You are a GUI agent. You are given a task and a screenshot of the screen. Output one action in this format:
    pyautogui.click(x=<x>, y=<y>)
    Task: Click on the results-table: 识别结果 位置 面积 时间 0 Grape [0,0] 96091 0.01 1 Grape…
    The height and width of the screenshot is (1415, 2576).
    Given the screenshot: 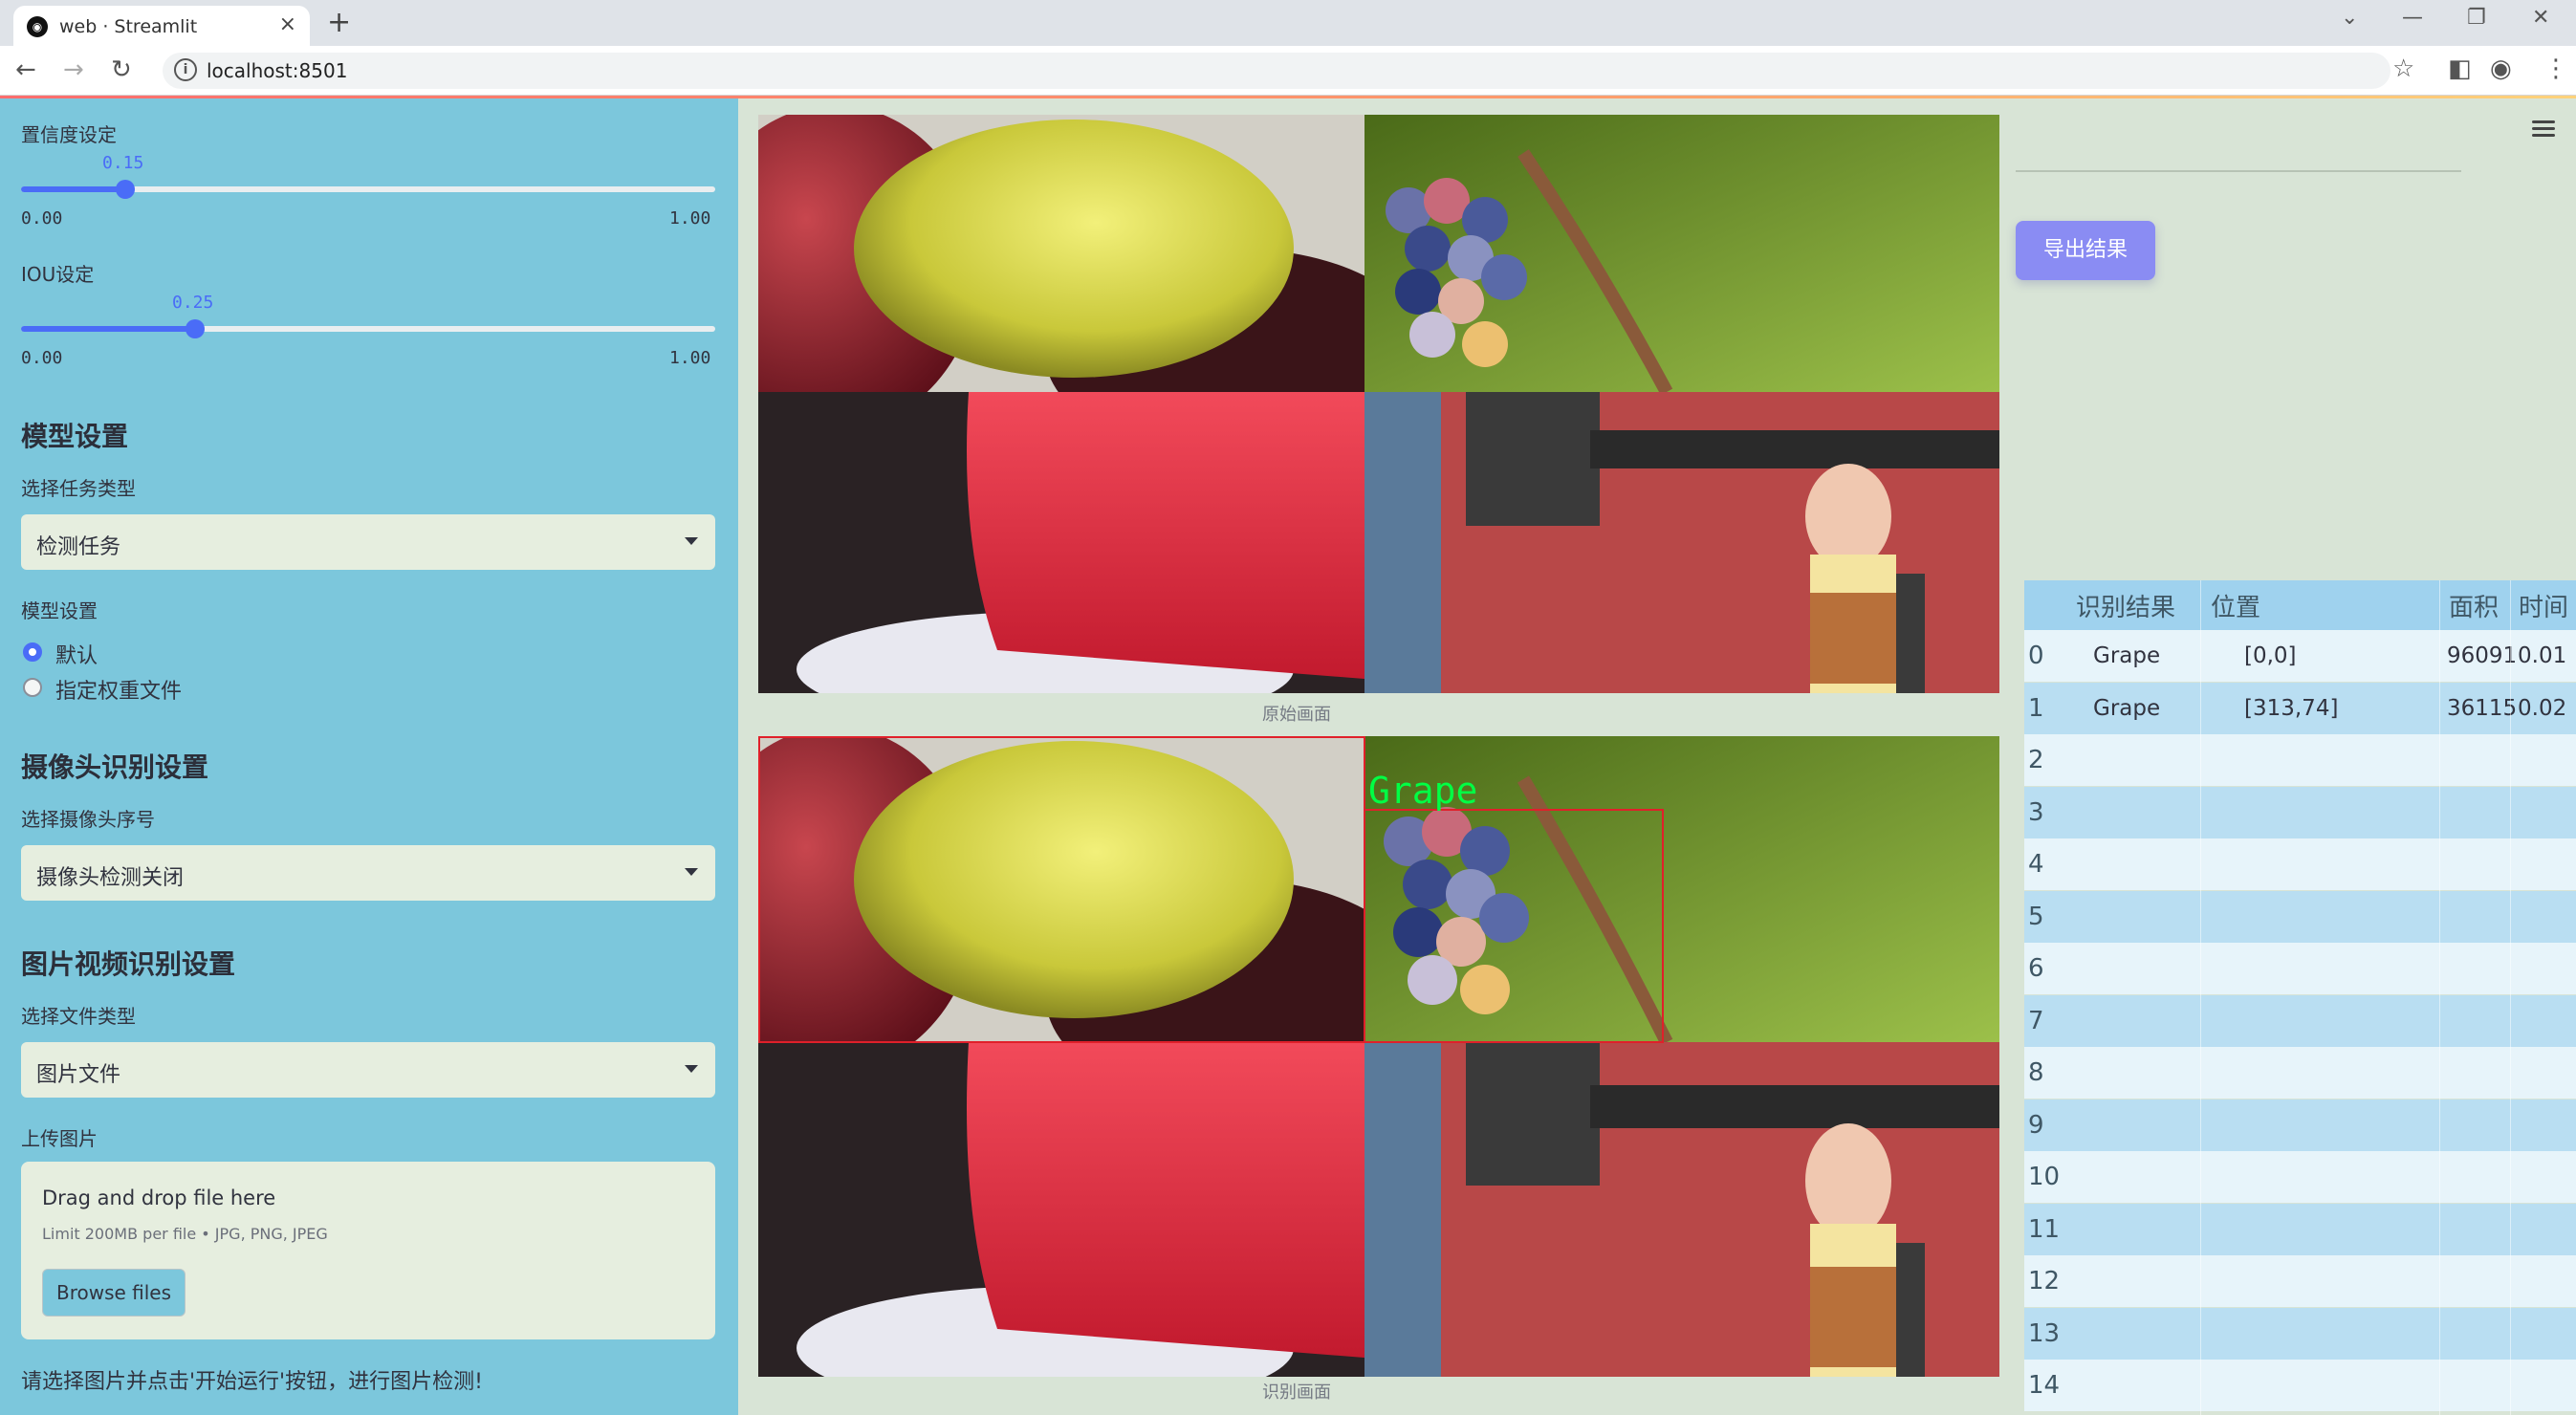 What is the action you would take?
    pyautogui.click(x=2300, y=997)
    